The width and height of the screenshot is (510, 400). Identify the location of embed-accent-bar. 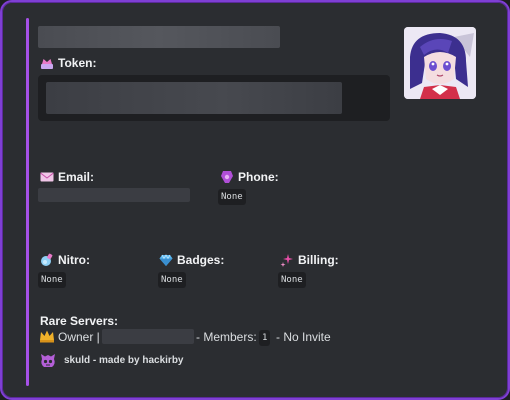
(27, 202).